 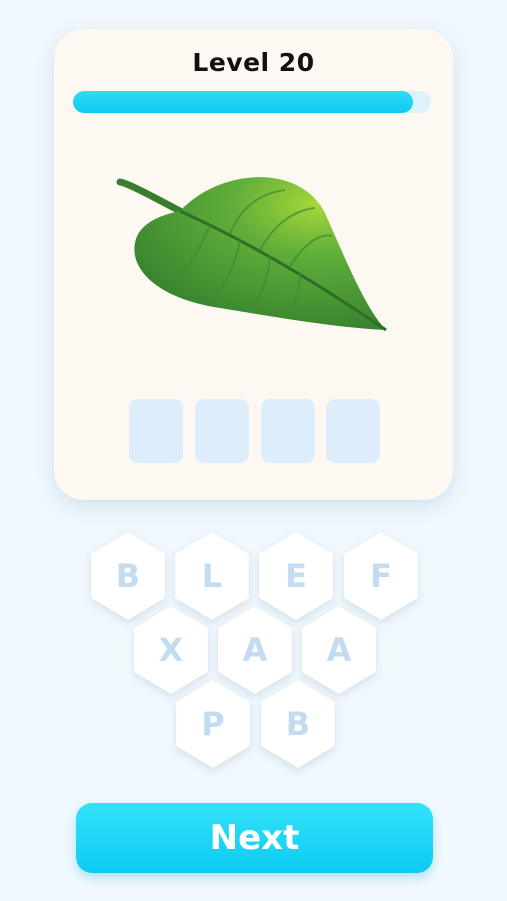 I want to click on level-progress-bar, so click(x=252, y=102).